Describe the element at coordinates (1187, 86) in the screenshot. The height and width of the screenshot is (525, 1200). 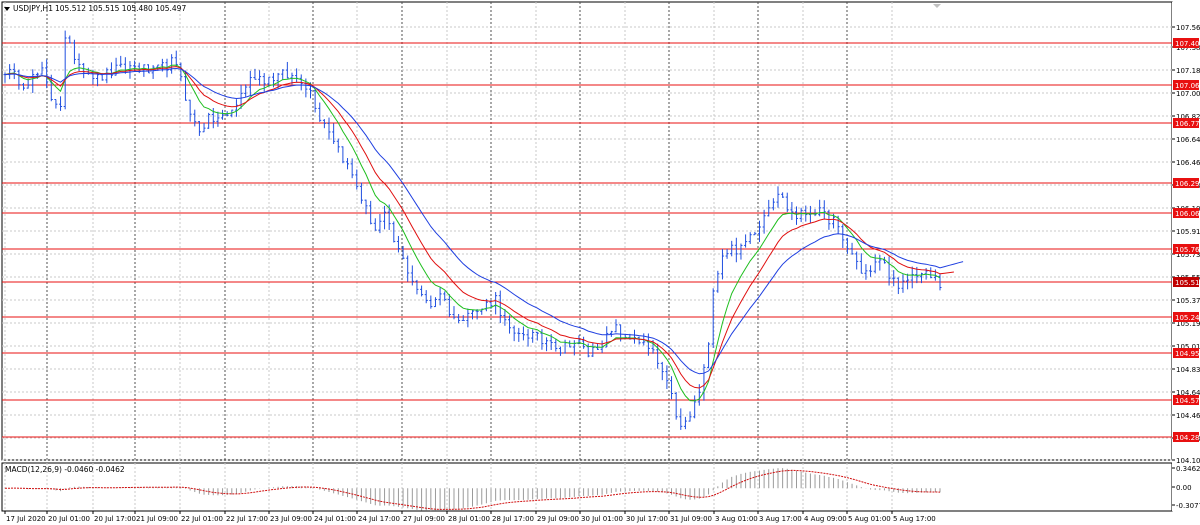
I see `level-badge-text: 107.062` at that location.